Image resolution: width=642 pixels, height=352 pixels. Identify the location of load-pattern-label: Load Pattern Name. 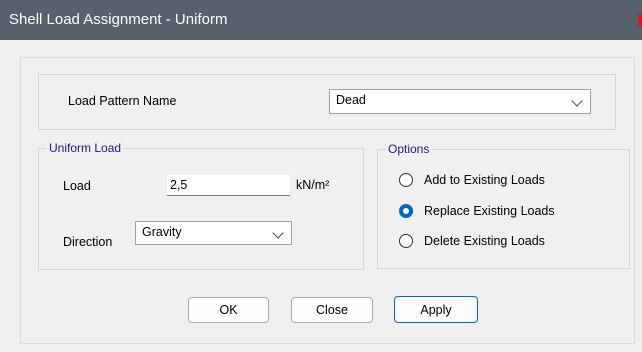
(122, 101).